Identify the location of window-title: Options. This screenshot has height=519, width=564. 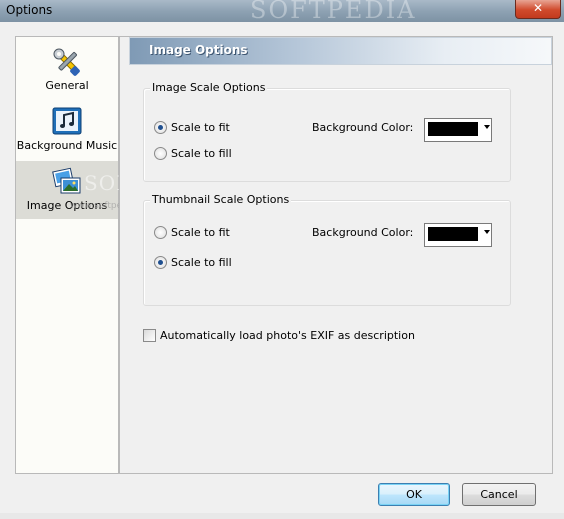
(29, 10).